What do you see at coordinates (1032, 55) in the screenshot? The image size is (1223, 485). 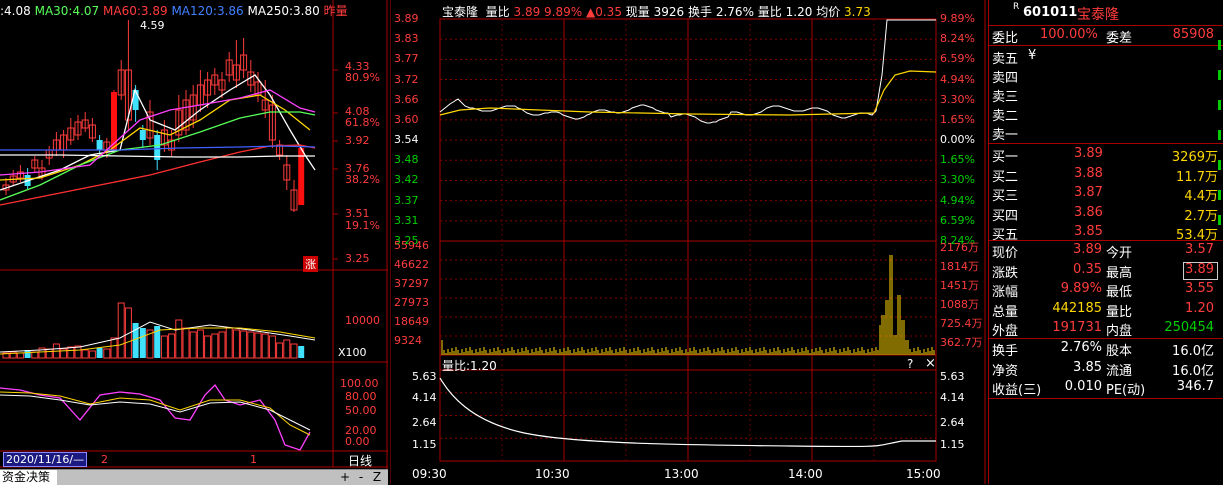 I see `ask-price-0: ¥` at bounding box center [1032, 55].